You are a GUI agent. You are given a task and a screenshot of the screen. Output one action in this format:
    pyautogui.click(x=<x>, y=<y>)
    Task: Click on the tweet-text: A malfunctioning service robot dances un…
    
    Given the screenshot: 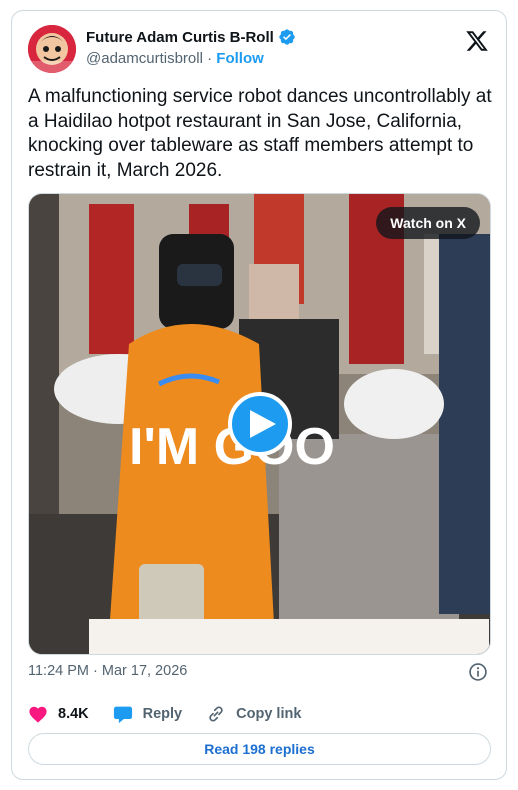 What is the action you would take?
    pyautogui.click(x=260, y=133)
    